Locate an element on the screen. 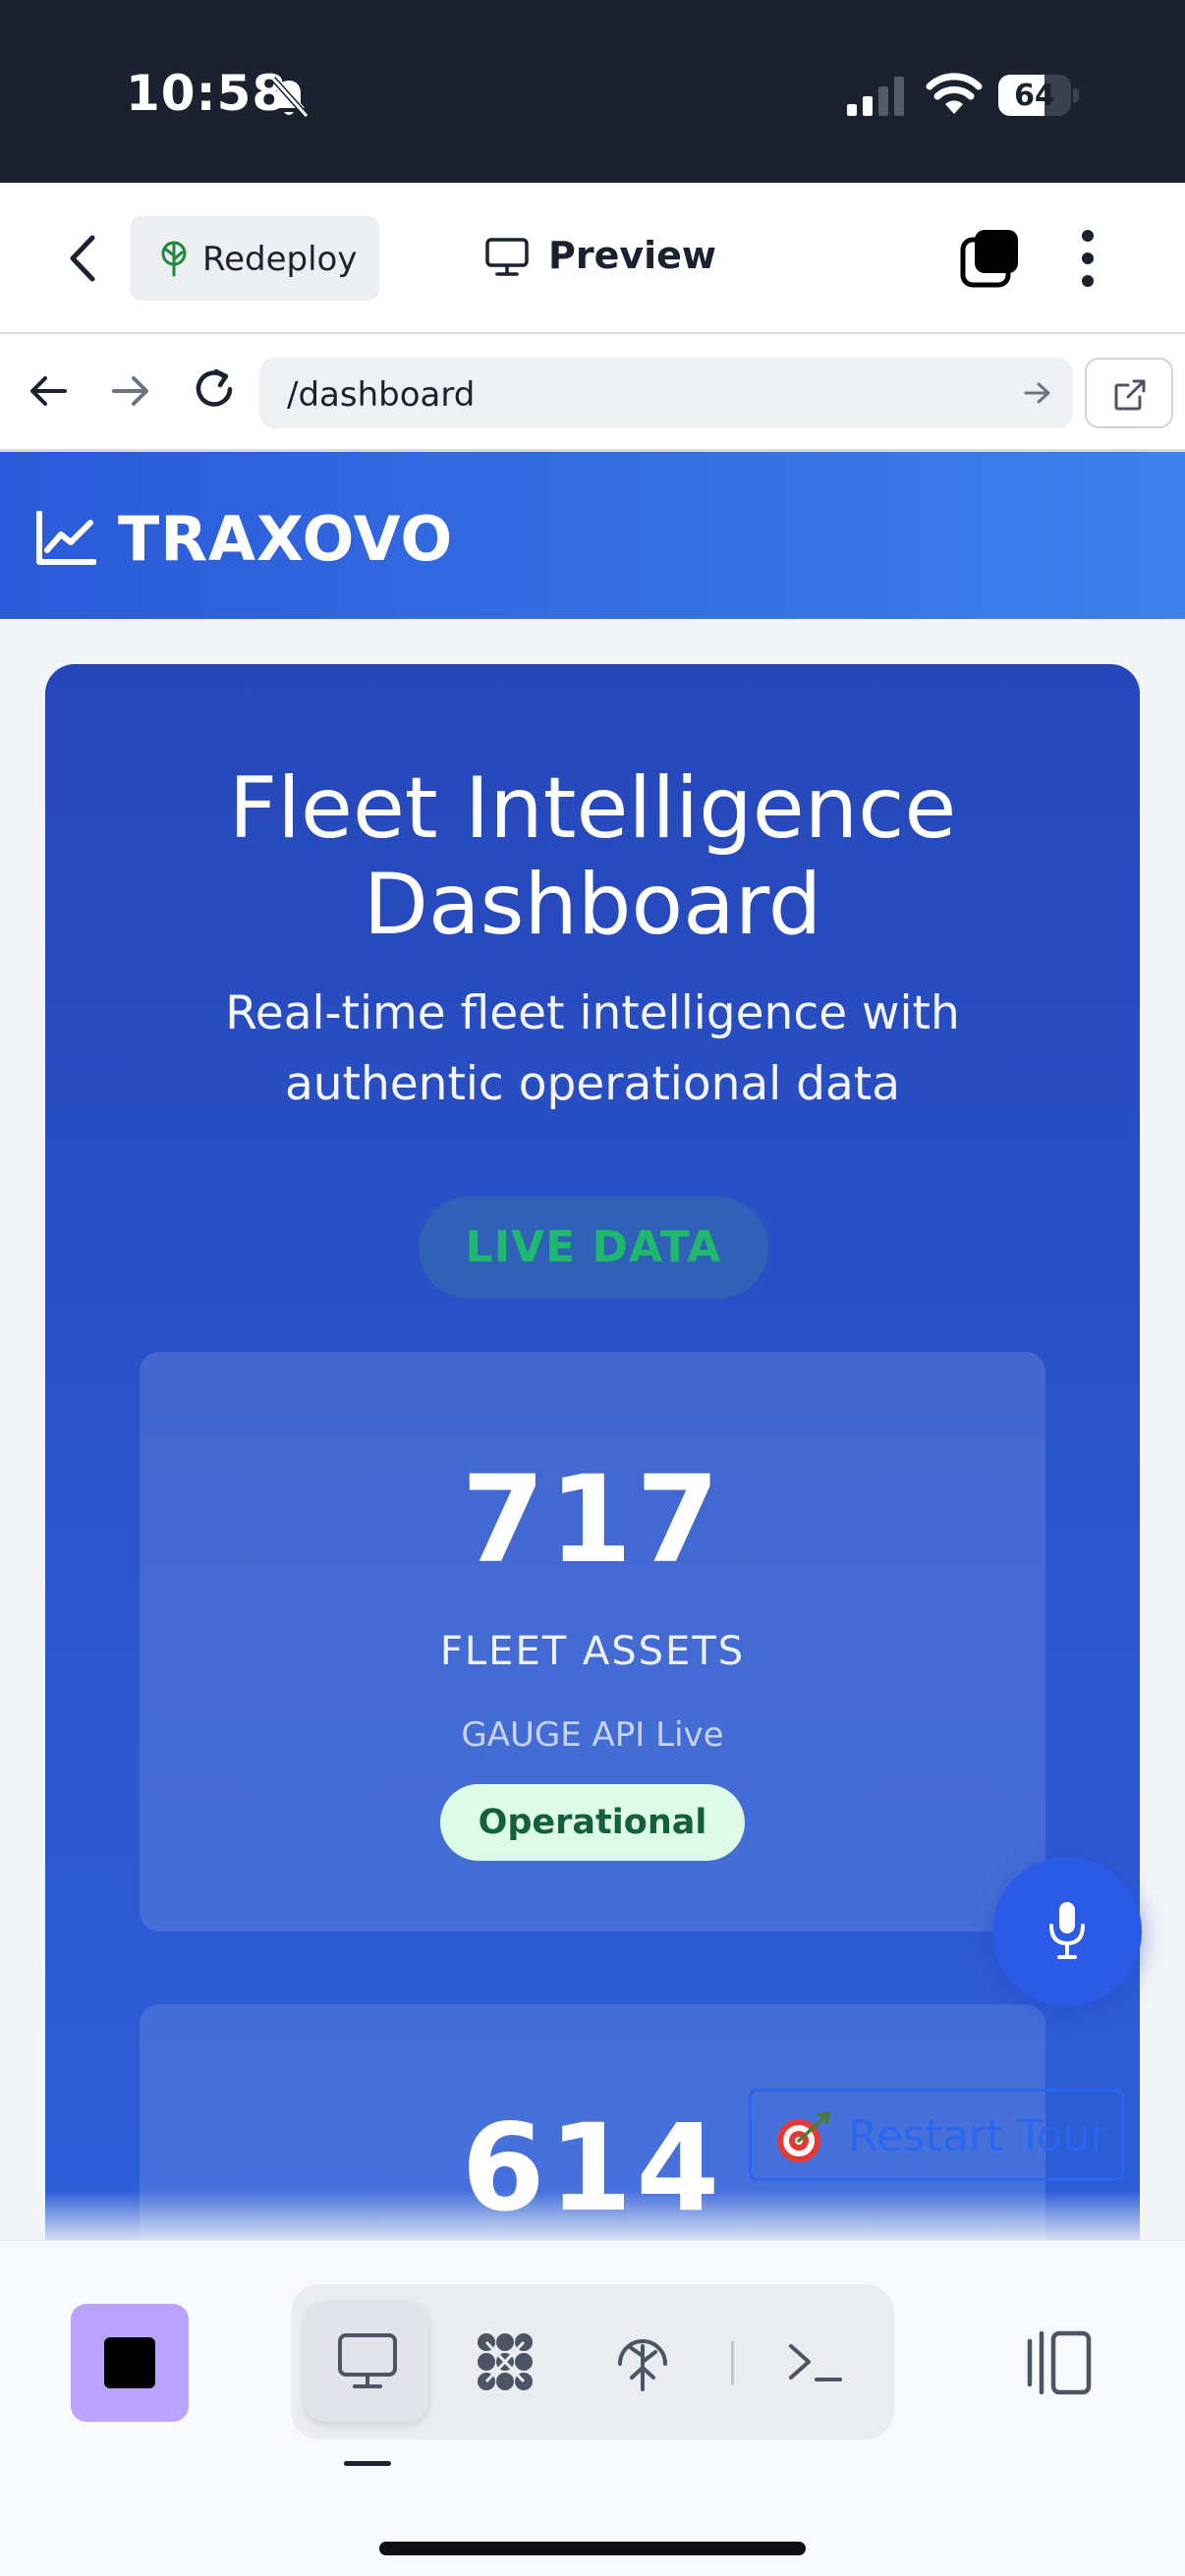 The width and height of the screenshot is (1185, 2576). target-icon is located at coordinates (804, 2136).